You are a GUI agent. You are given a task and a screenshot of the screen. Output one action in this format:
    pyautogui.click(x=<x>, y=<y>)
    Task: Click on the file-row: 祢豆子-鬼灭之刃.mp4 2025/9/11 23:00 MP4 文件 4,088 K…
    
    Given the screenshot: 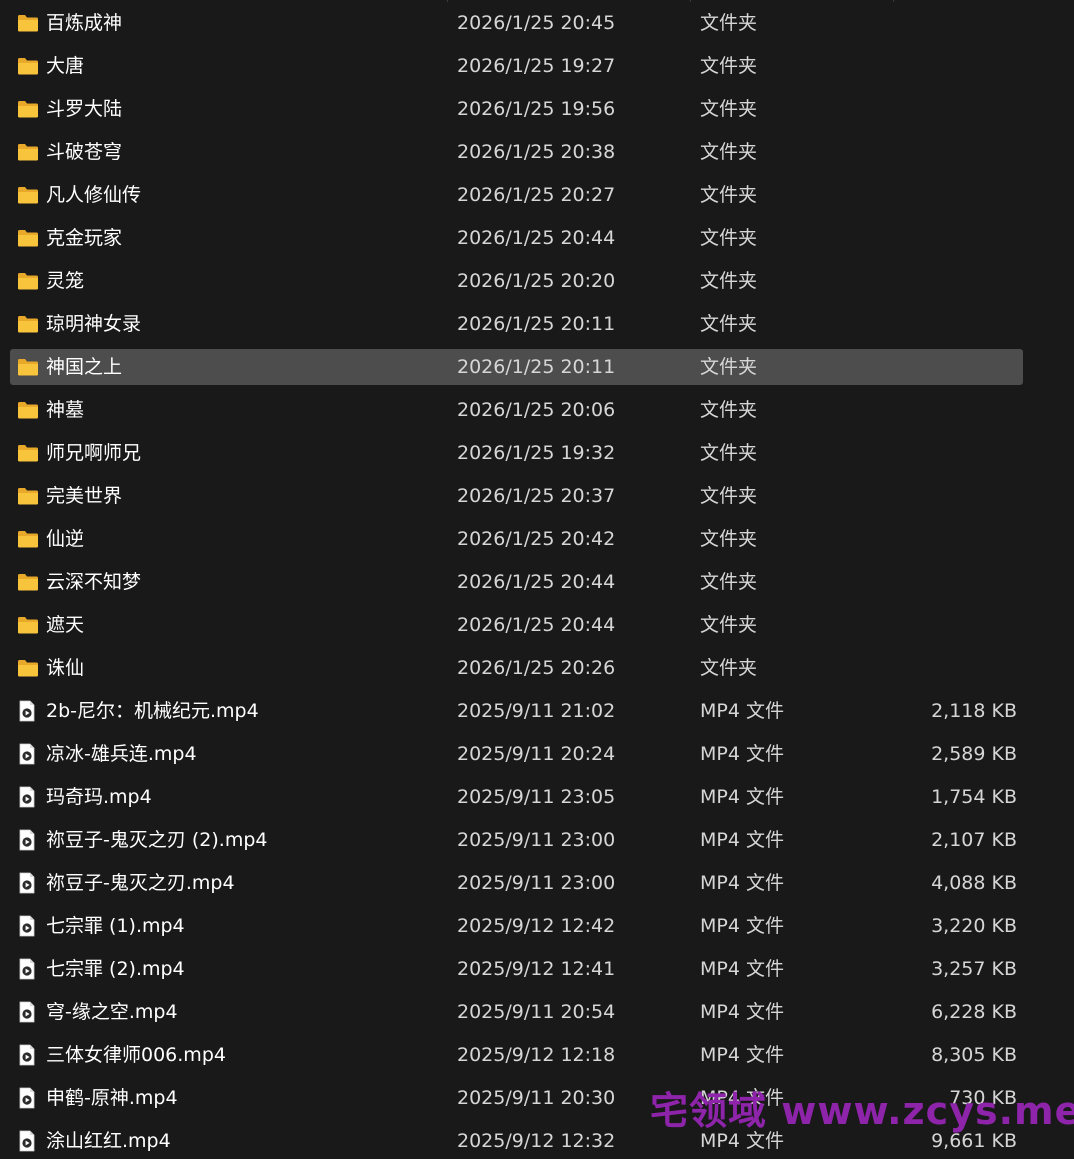 What is the action you would take?
    pyautogui.click(x=516, y=883)
    